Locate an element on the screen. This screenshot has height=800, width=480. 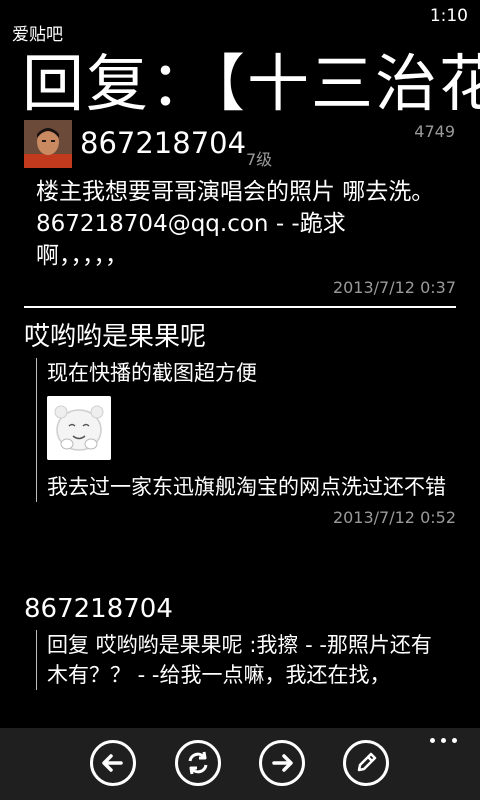
edit-pencil-icon is located at coordinates (367, 762).